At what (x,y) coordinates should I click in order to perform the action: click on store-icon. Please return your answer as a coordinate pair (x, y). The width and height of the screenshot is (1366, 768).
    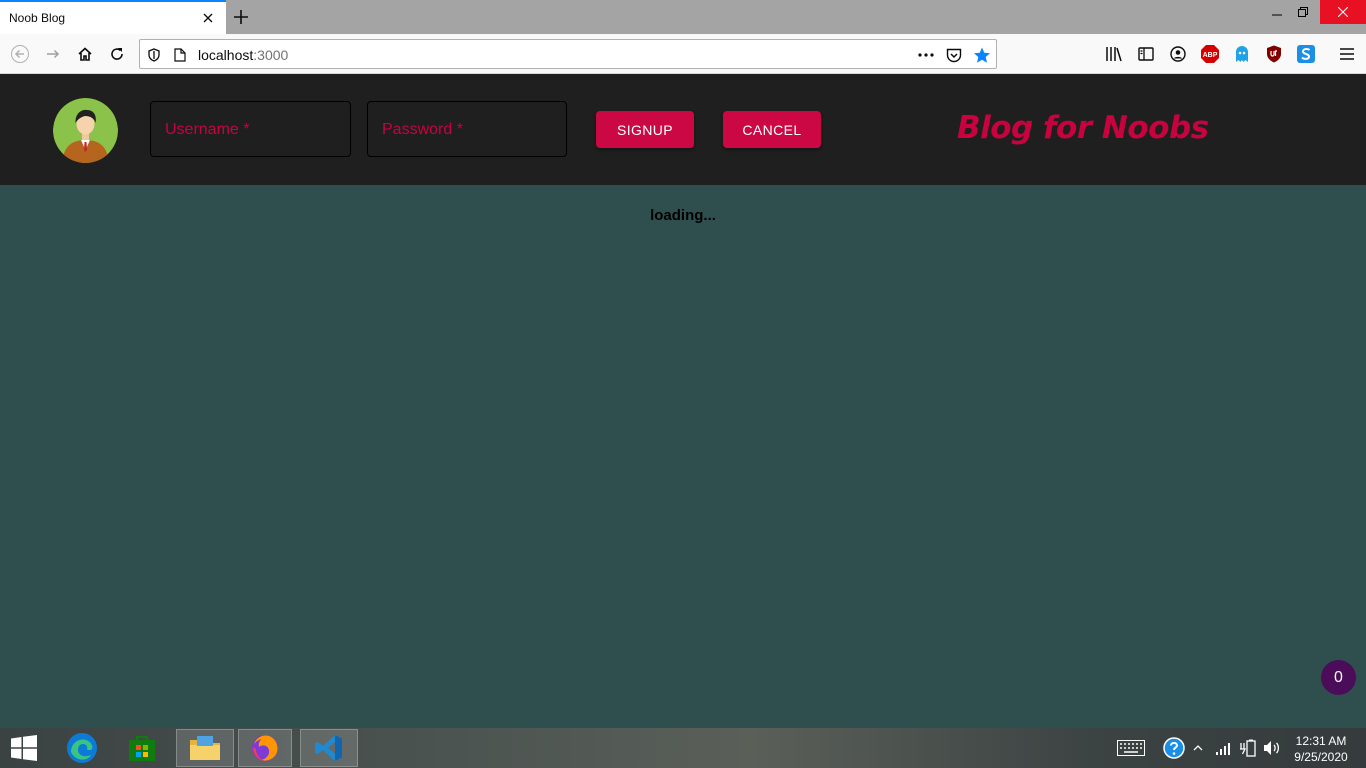
    Looking at the image, I should click on (142, 748).